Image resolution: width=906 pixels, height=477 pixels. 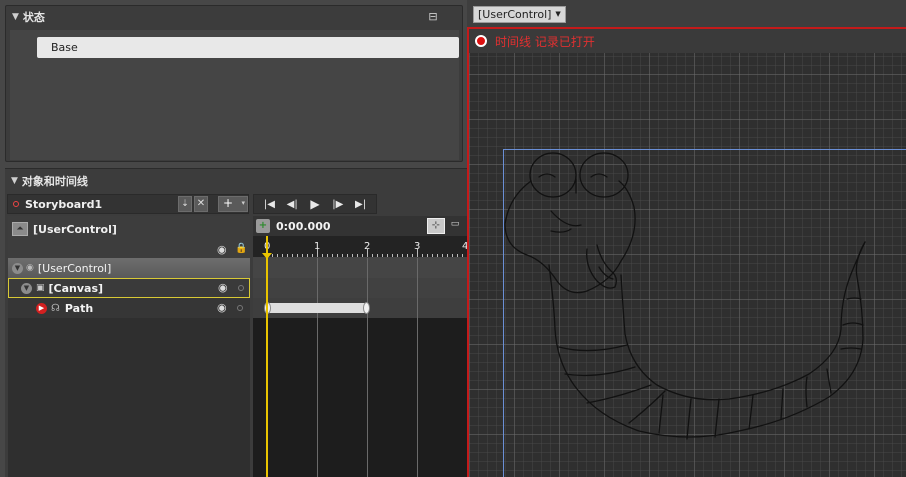 What do you see at coordinates (74, 268) in the screenshot?
I see `tree-item-label: [UserControl]` at bounding box center [74, 268].